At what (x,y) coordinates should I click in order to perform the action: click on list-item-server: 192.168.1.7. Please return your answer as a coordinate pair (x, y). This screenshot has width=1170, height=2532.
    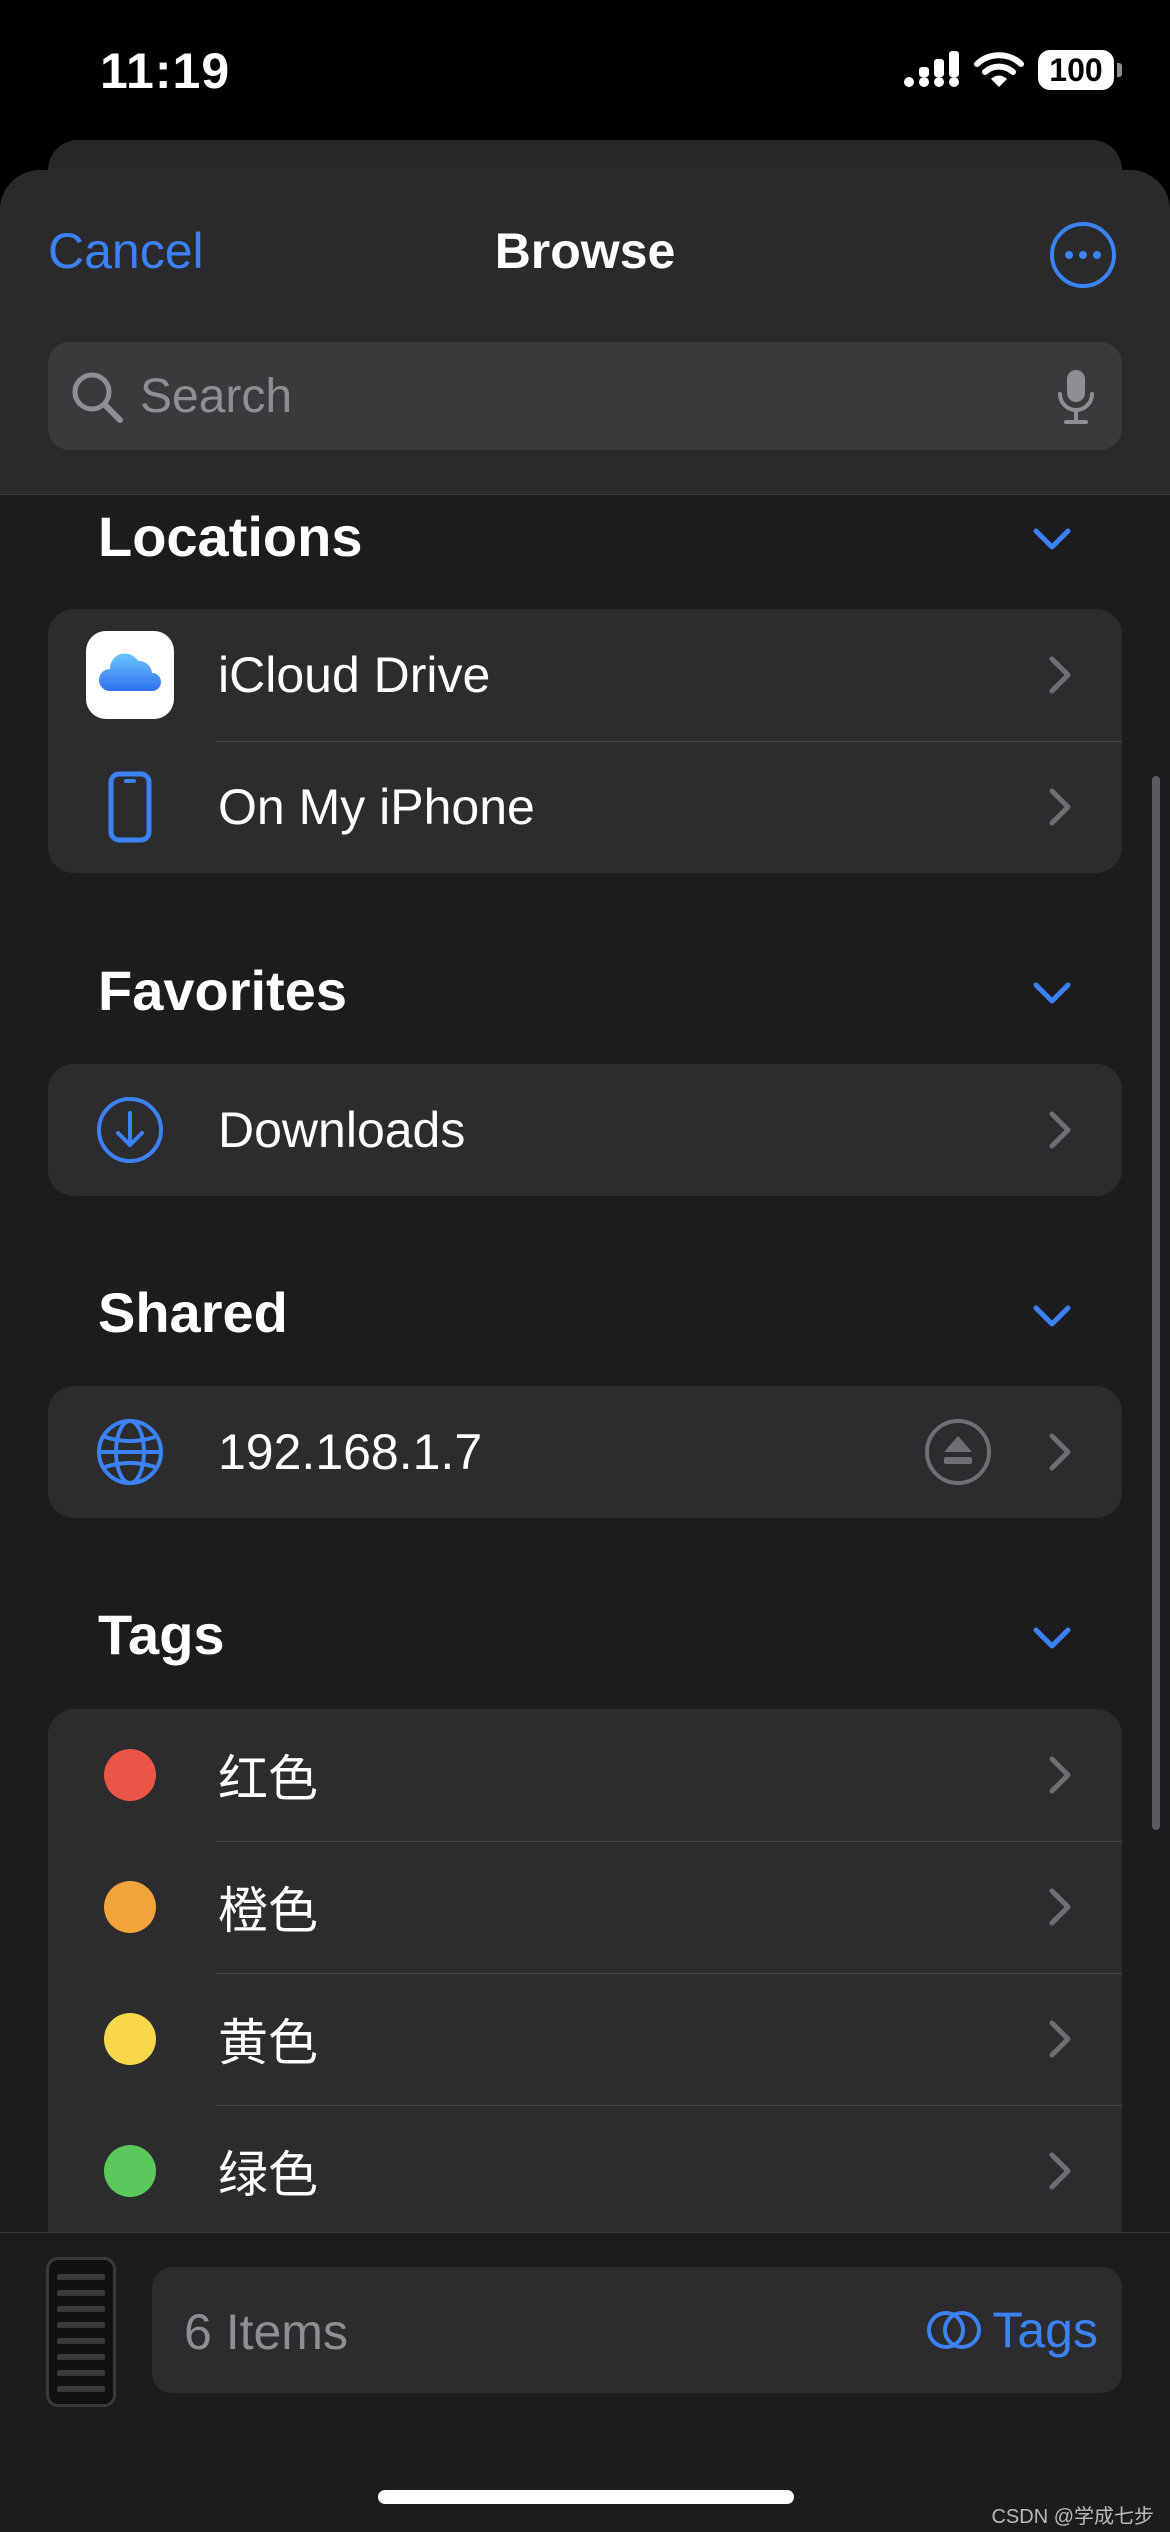
    Looking at the image, I should click on (585, 1452).